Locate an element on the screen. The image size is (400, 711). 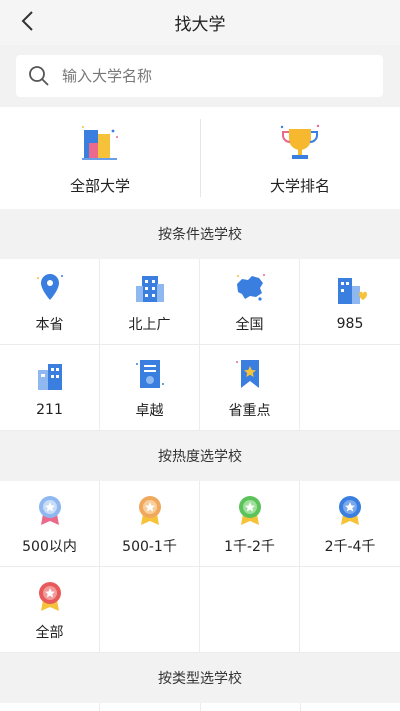
bookmark-star-icon is located at coordinates (247, 373).